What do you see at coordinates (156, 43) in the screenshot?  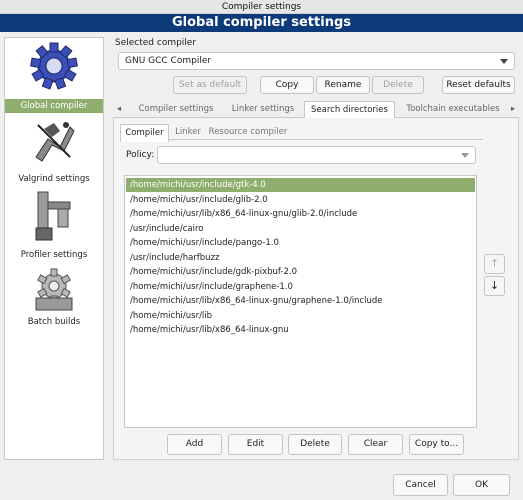 I see `selected-compiler-label: Selected compiler` at bounding box center [156, 43].